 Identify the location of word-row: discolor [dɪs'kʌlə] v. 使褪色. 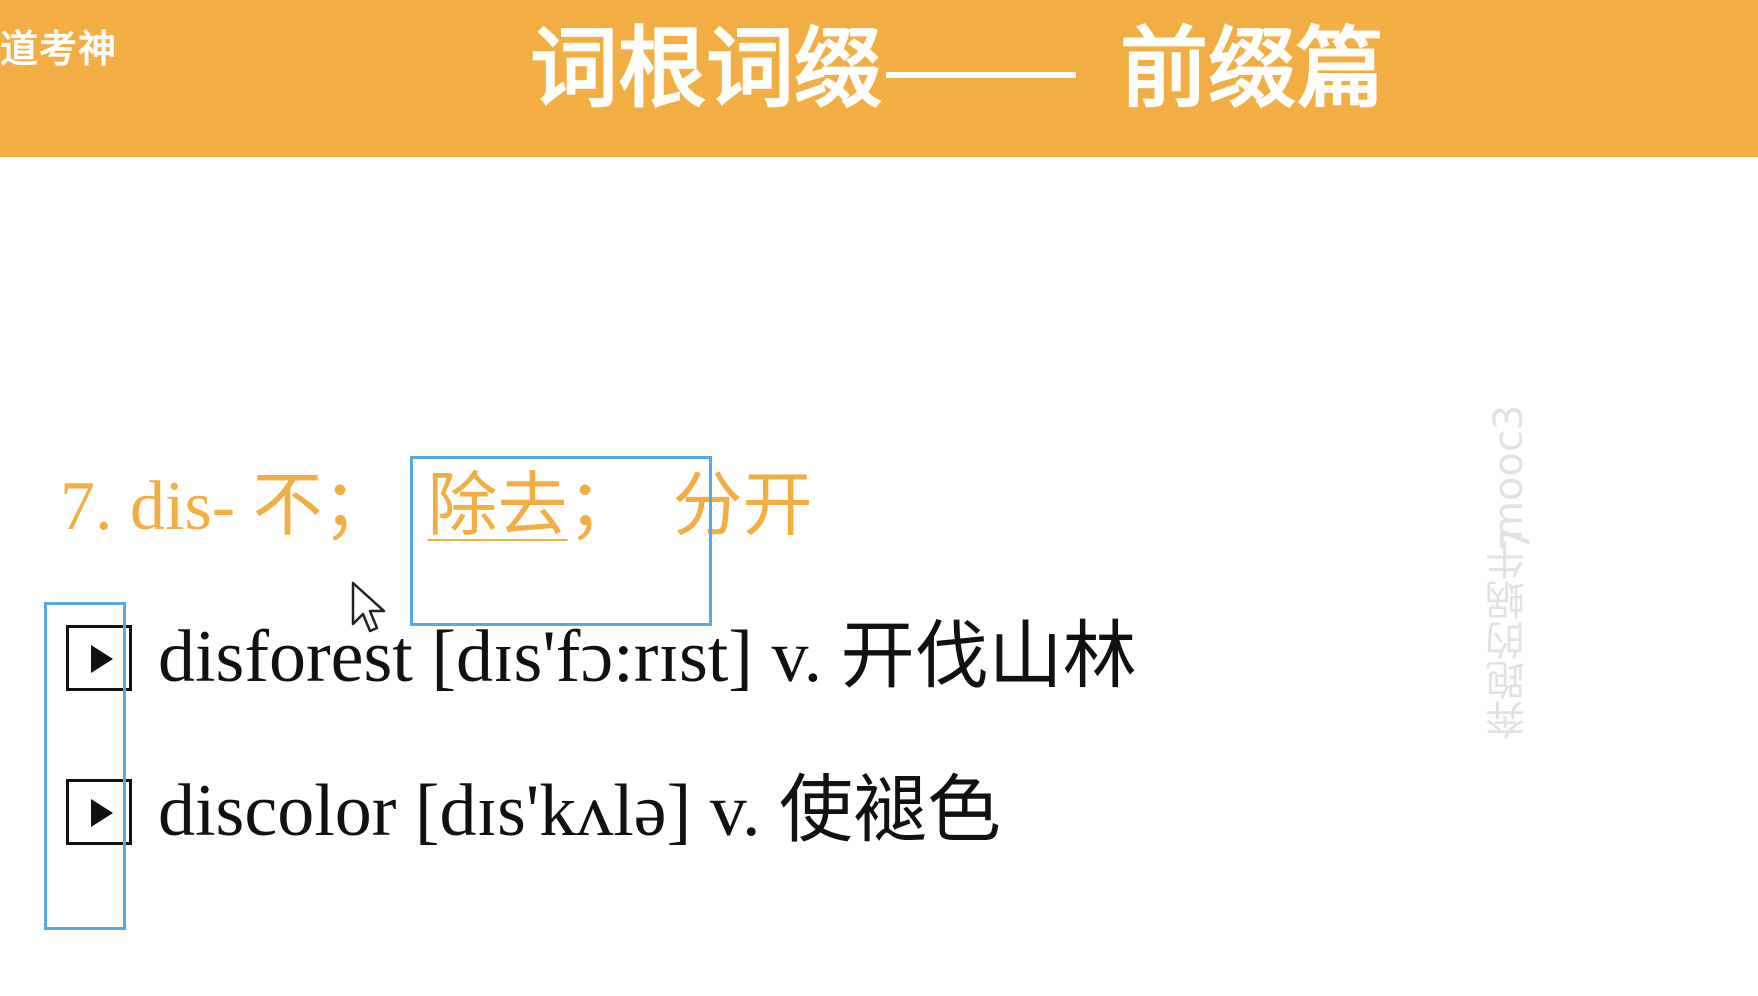
(533, 811).